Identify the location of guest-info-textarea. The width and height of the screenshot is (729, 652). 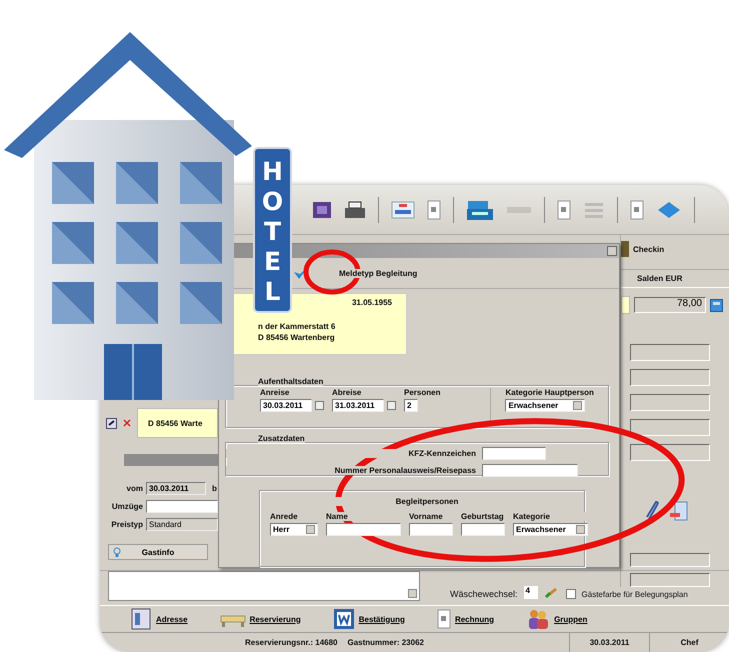
(264, 586).